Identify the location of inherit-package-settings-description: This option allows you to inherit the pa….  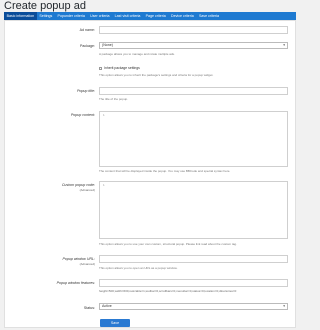
(156, 75).